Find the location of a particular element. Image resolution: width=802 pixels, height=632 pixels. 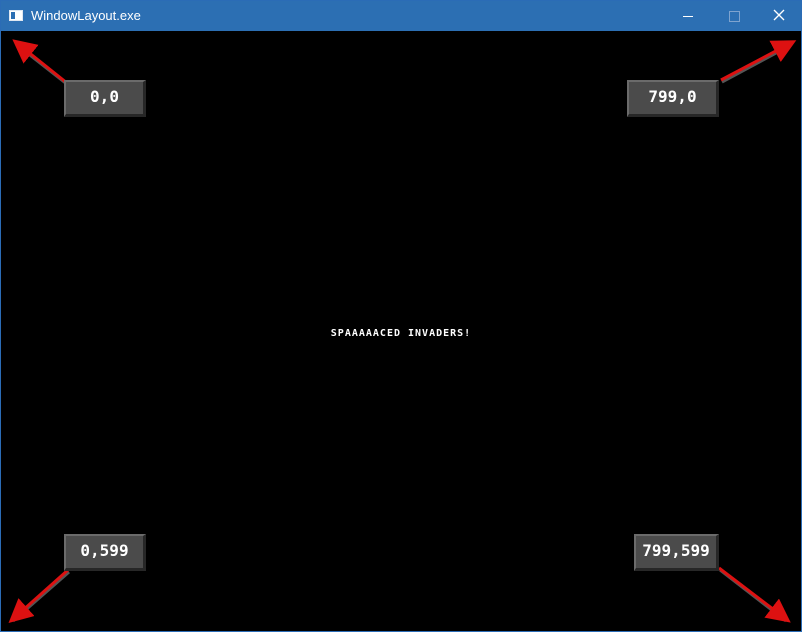

minimize-icon is located at coordinates (688, 16).